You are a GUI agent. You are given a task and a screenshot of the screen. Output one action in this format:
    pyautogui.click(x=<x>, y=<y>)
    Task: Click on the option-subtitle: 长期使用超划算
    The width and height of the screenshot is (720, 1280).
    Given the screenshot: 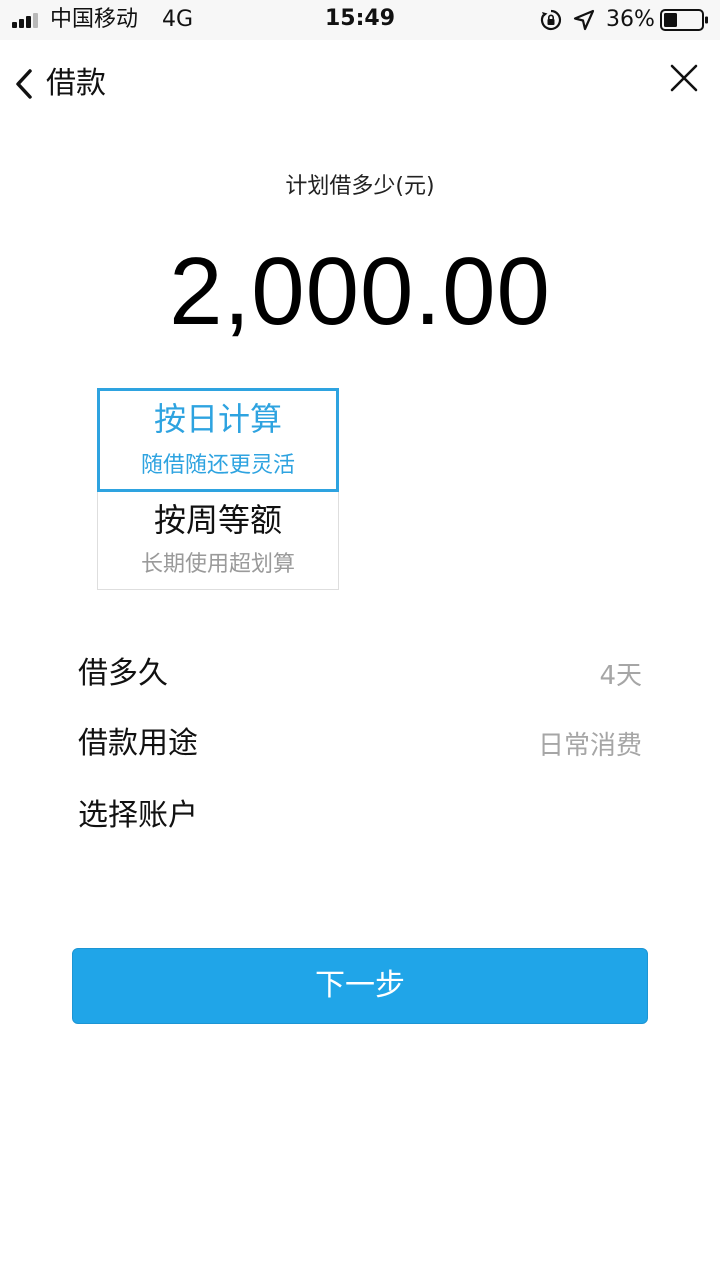 What is the action you would take?
    pyautogui.click(x=217, y=564)
    